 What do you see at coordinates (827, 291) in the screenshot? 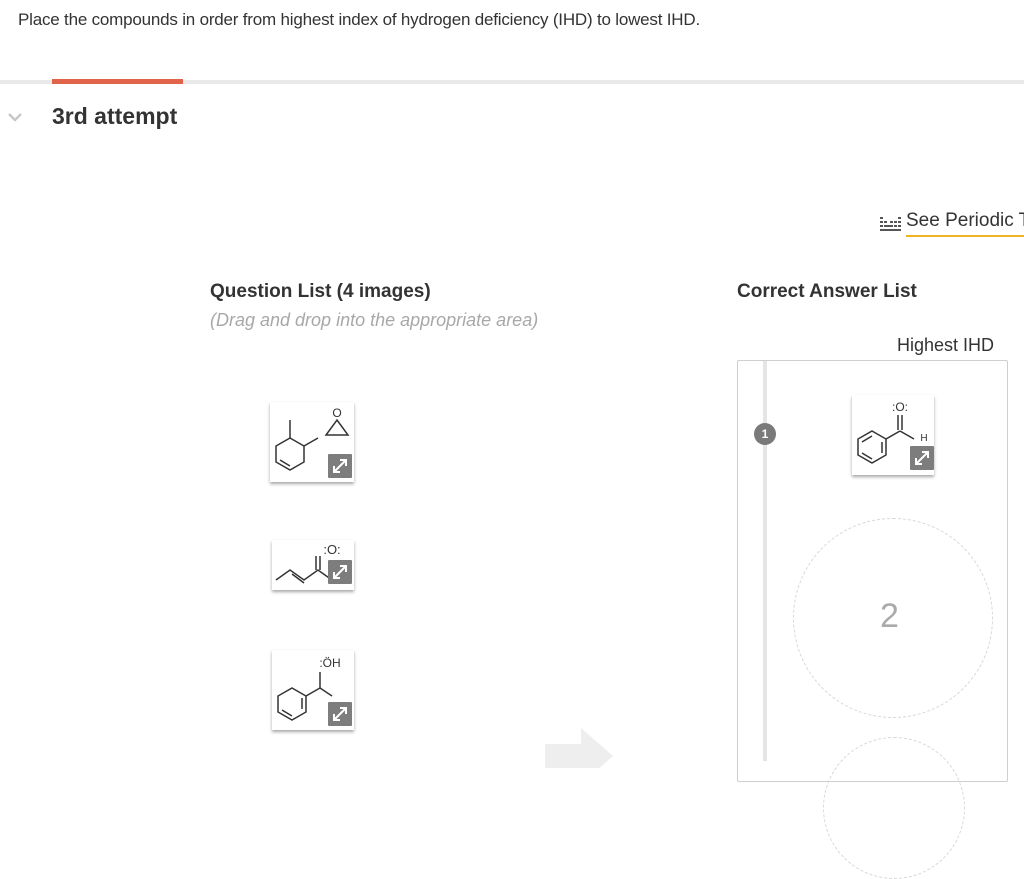
I see `answer-list-title: Correct Answer List` at bounding box center [827, 291].